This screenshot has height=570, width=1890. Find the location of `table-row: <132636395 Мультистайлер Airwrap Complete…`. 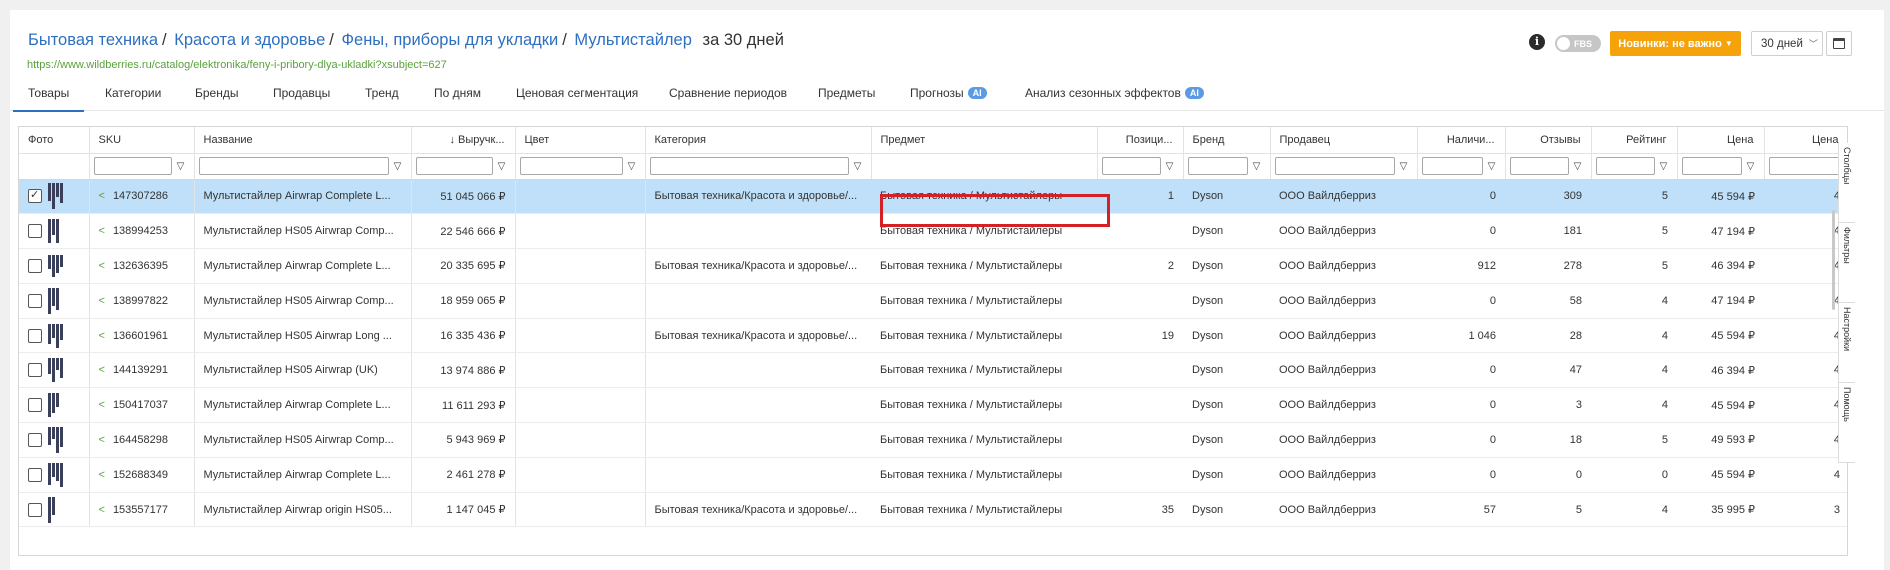

table-row: <132636395 Мультистайлер Airwrap Complete… is located at coordinates (933, 266).